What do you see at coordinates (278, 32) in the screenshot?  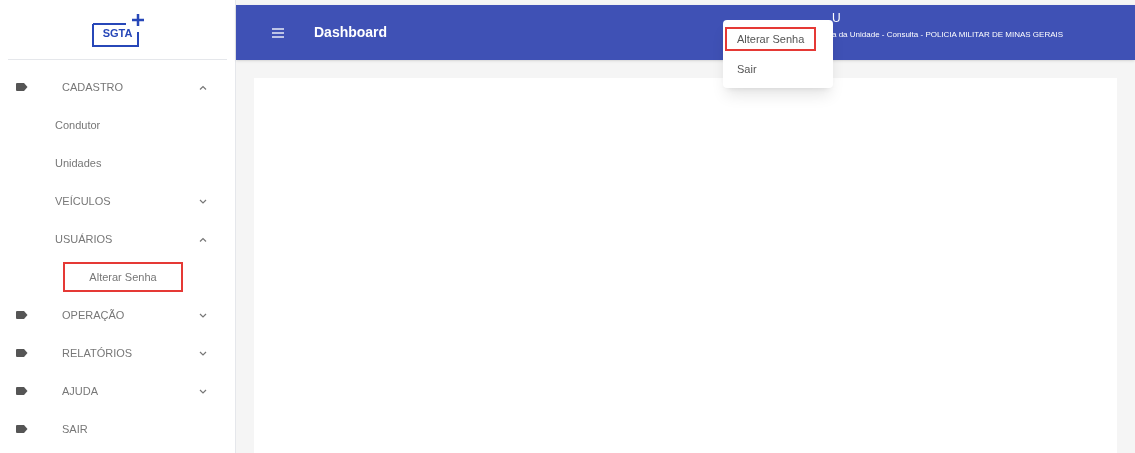 I see `menu-icon` at bounding box center [278, 32].